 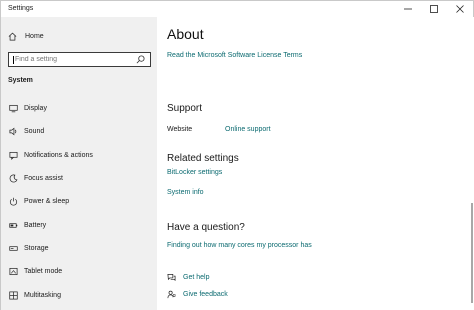 I want to click on close-icon, so click(x=460, y=9).